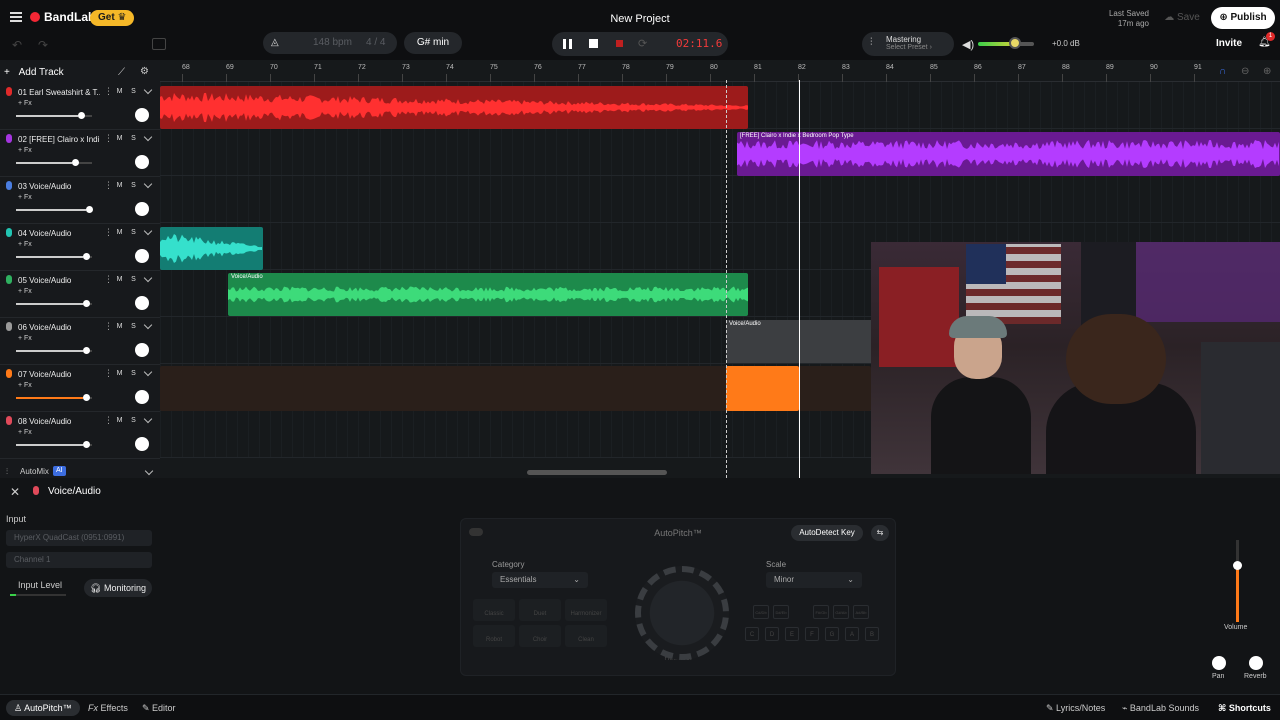  Describe the element at coordinates (814, 580) in the screenshot. I see `scale-select: Minor ⌄` at that location.